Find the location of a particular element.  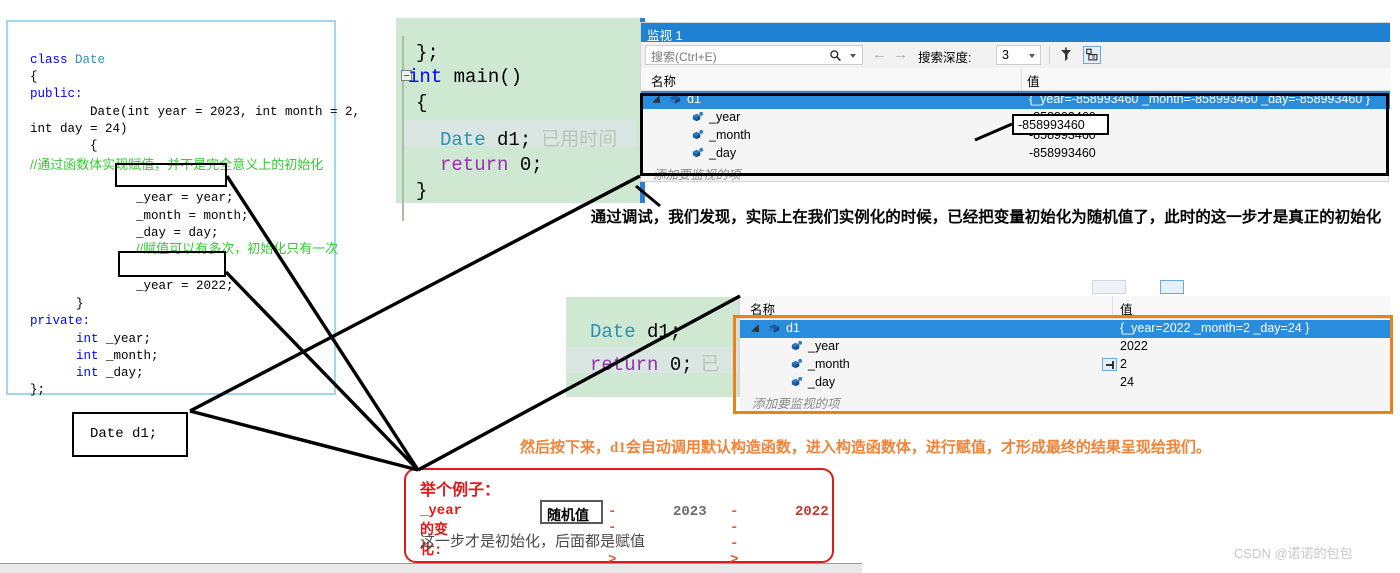

search-depth-select: 3 is located at coordinates (1018, 55).